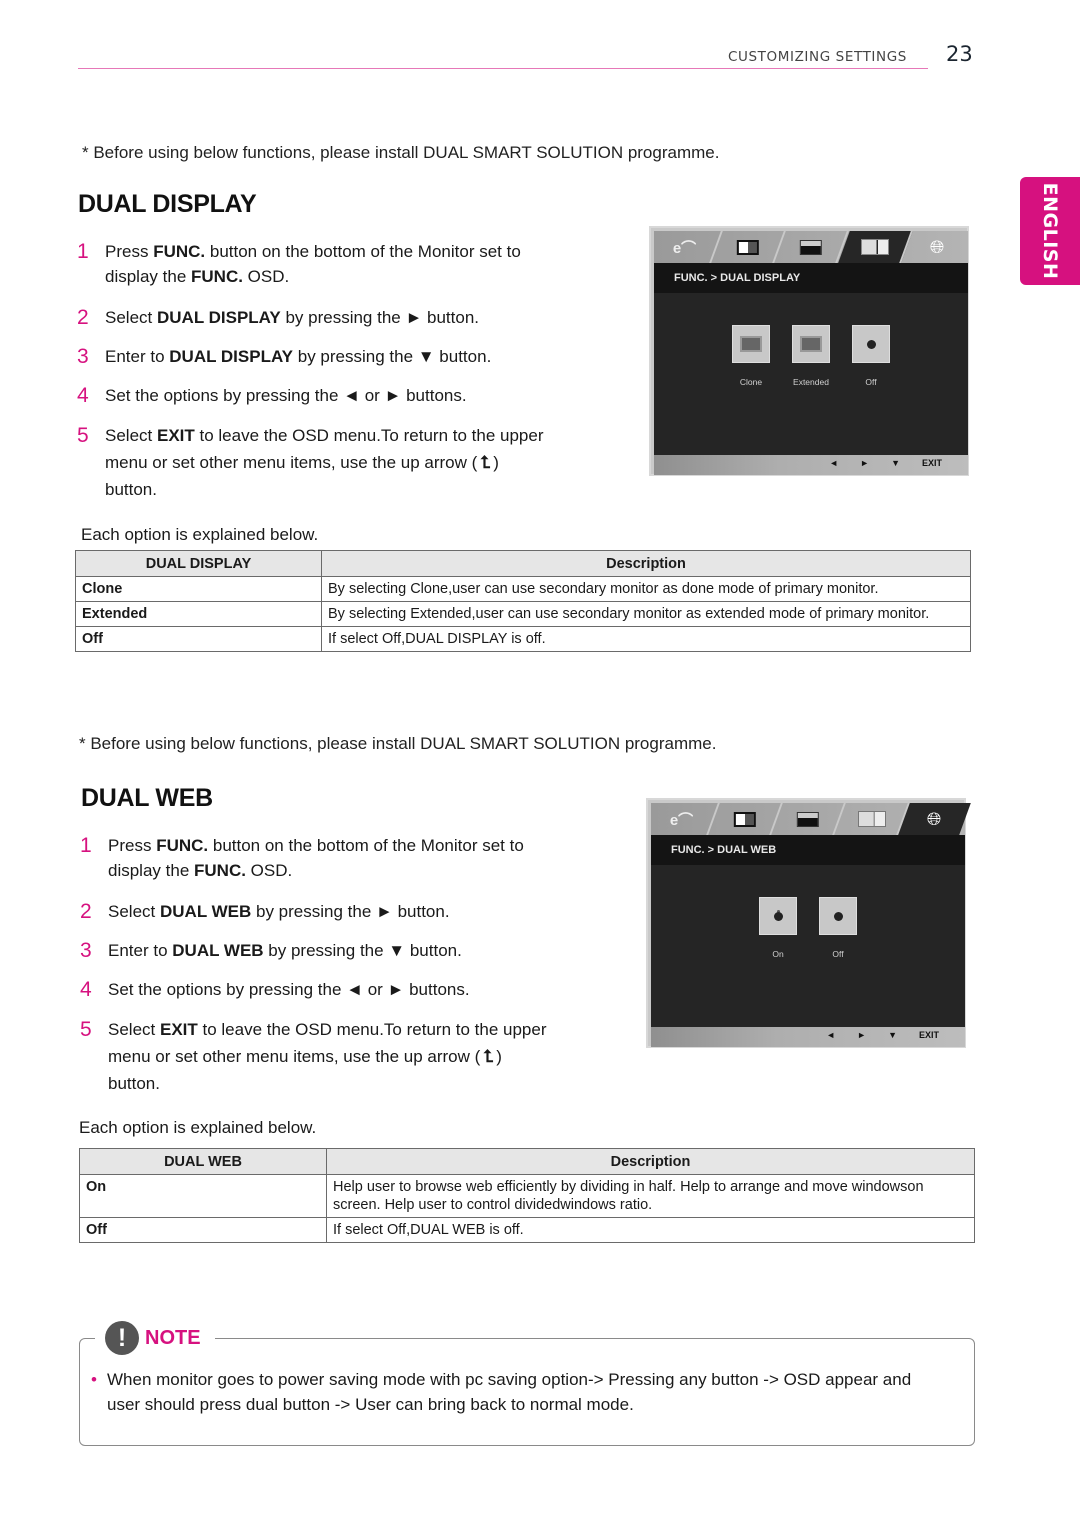  Describe the element at coordinates (959, 54) in the screenshot. I see `page-number: 23` at that location.